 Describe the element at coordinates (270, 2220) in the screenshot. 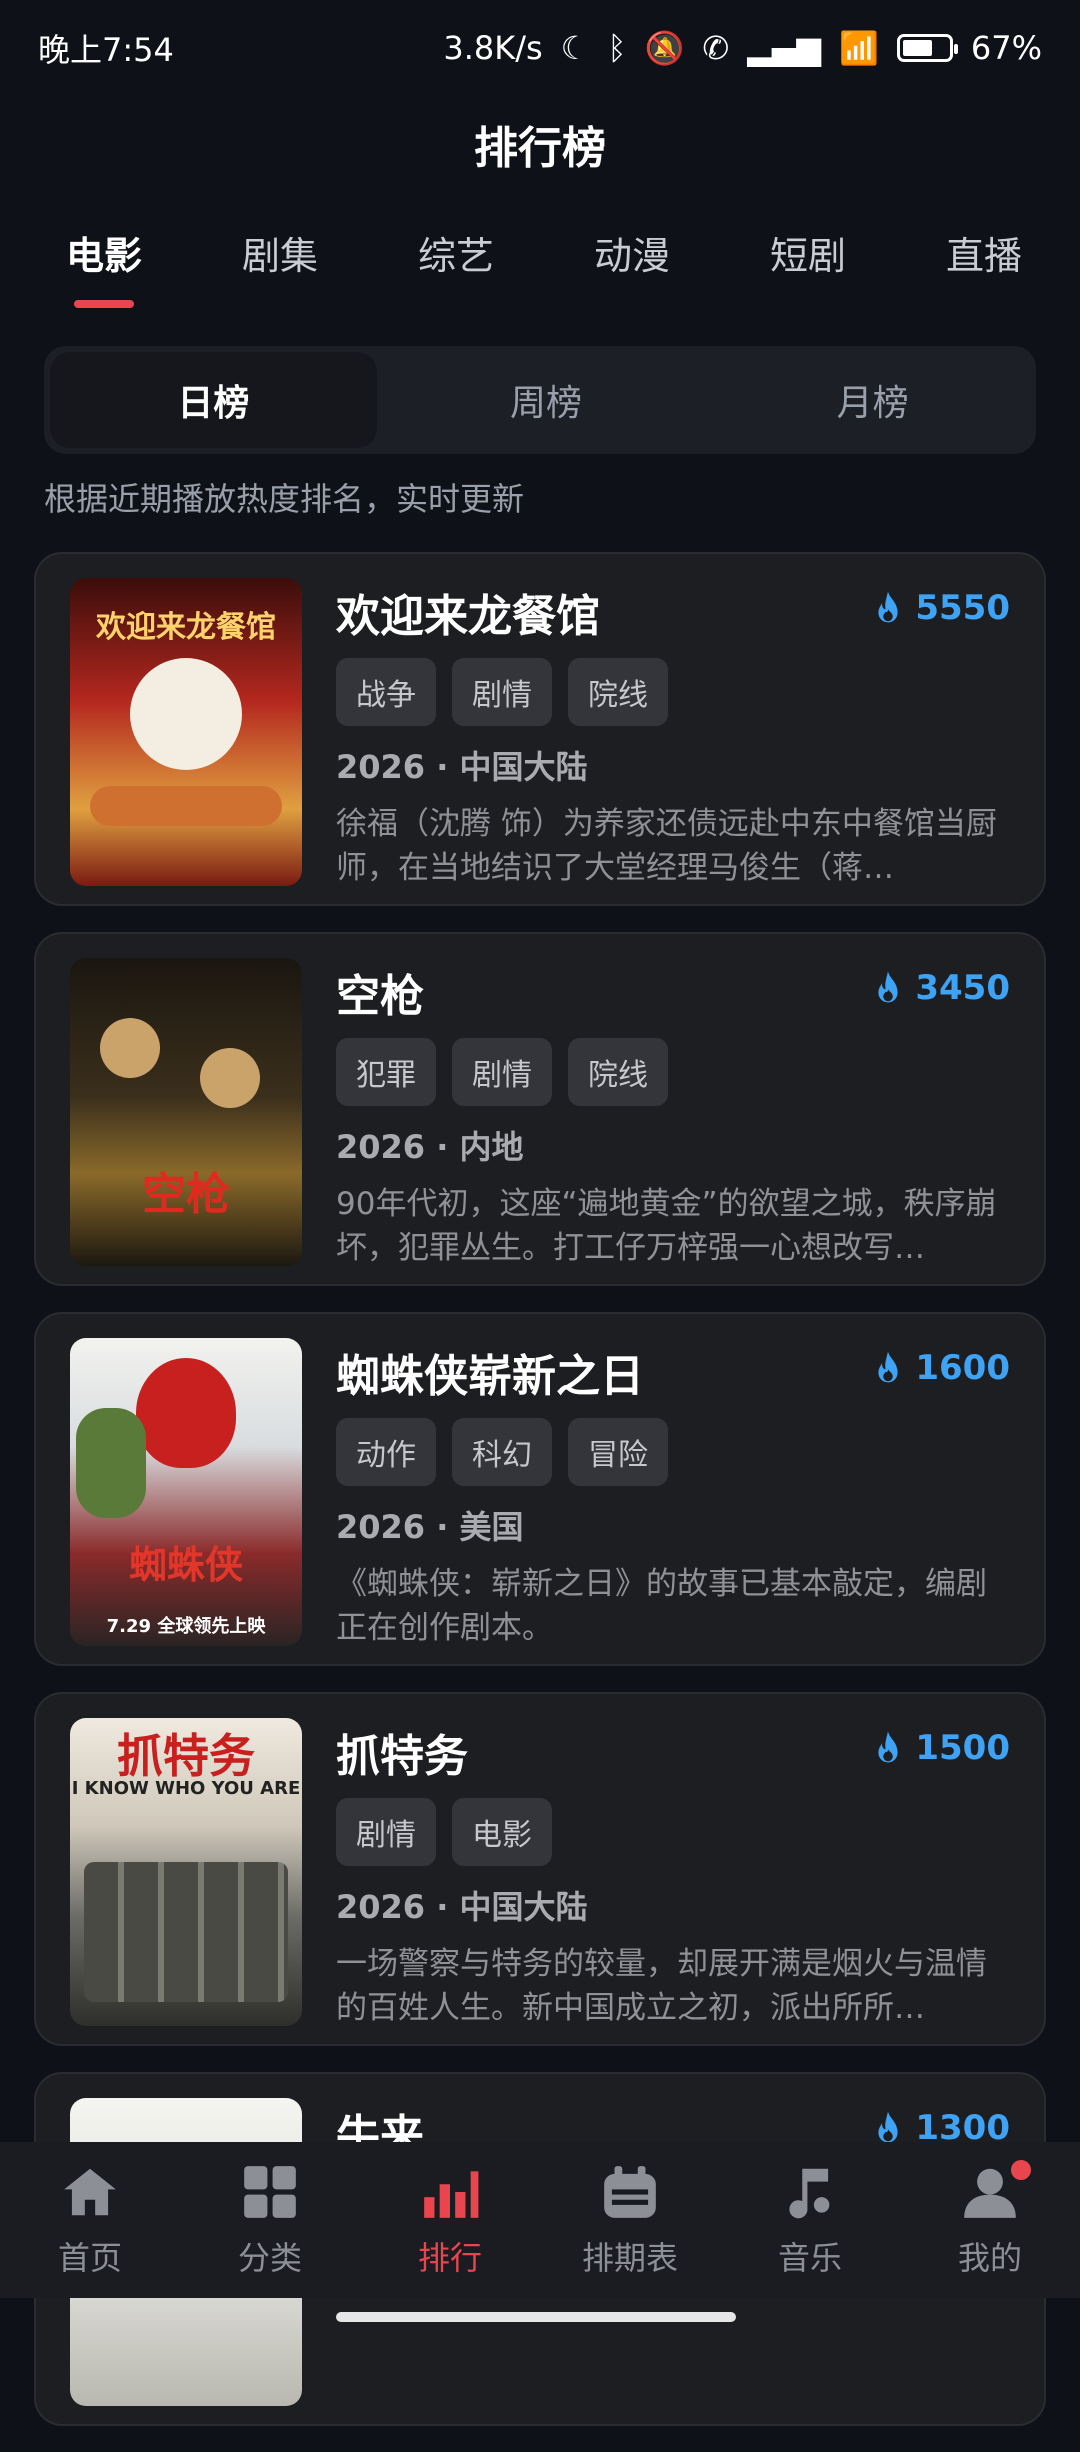

I see `nav-category: 分类` at that location.